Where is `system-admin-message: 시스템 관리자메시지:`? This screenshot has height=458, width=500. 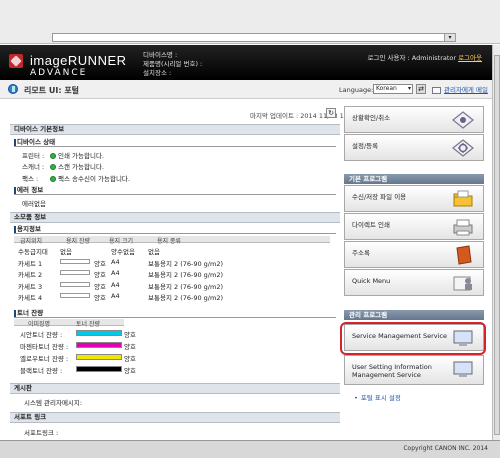 system-admin-message: 시스템 관리자메시지: is located at coordinates (53, 403).